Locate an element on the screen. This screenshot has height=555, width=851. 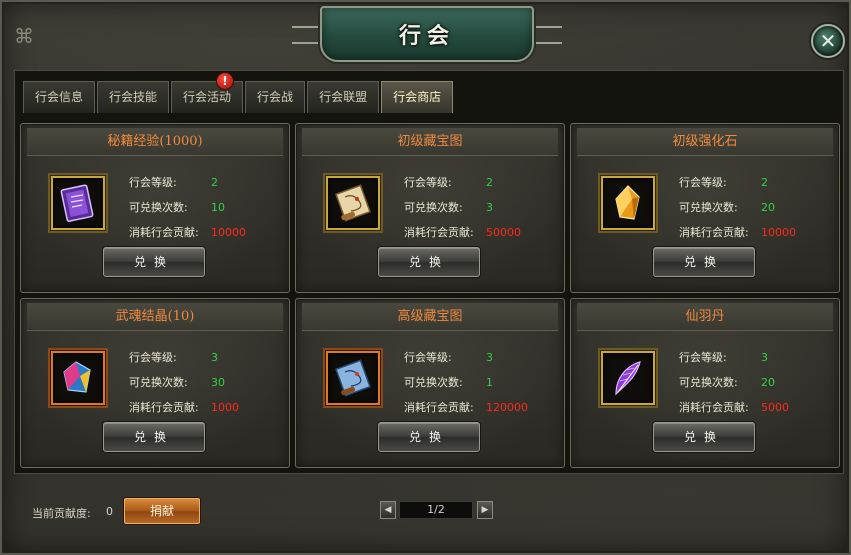
exchange-times-value: 10 is located at coordinates (218, 207).